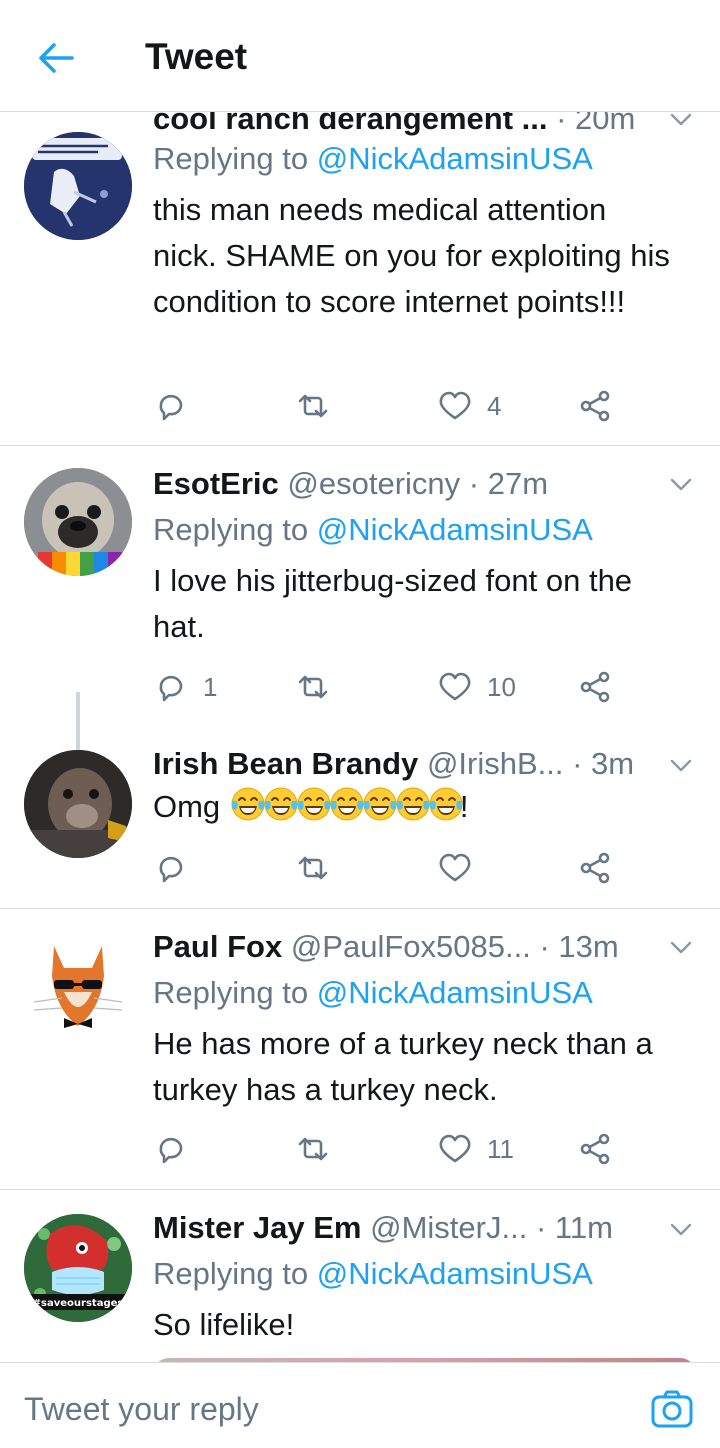  What do you see at coordinates (210, 686) in the screenshot?
I see `reply-count: 1` at bounding box center [210, 686].